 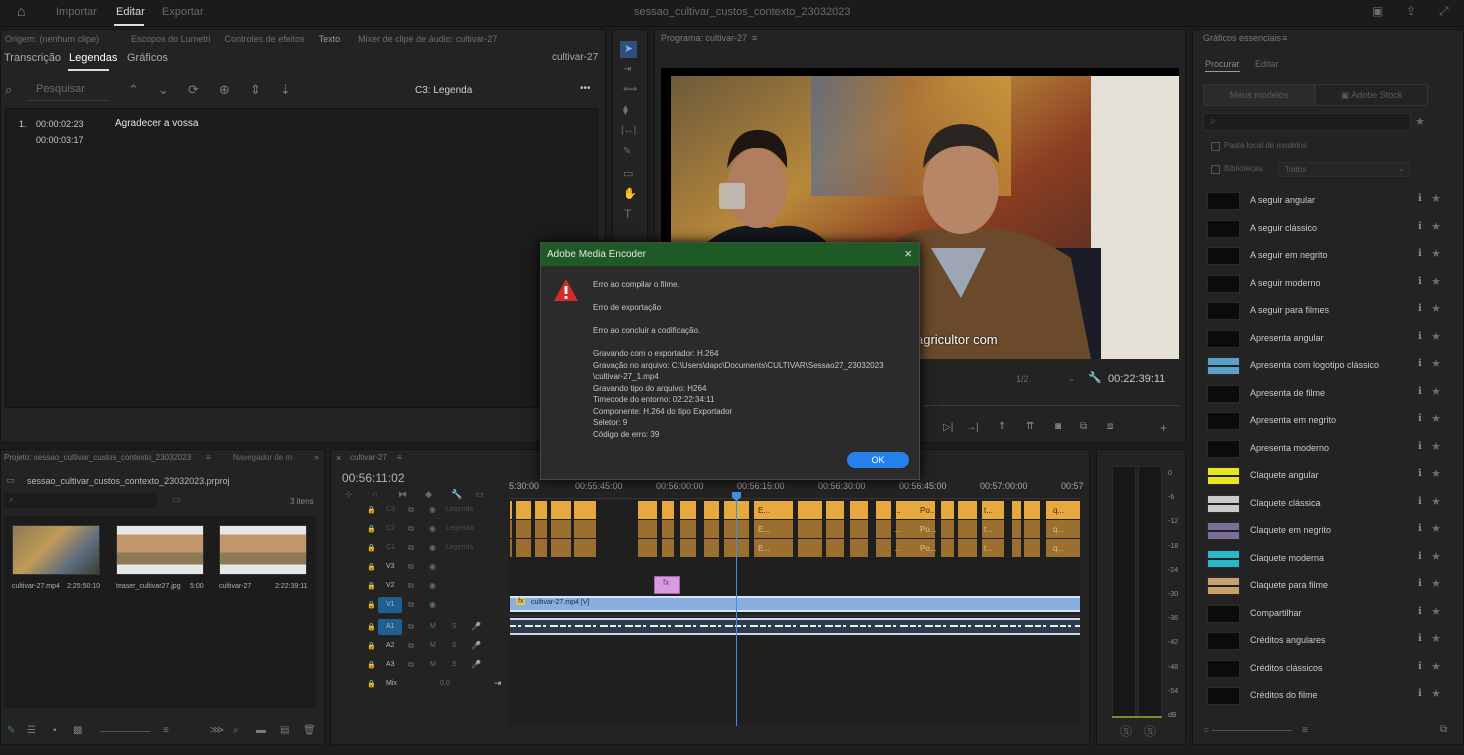 I want to click on slip-tool-icon: |↔|, so click(x=628, y=130).